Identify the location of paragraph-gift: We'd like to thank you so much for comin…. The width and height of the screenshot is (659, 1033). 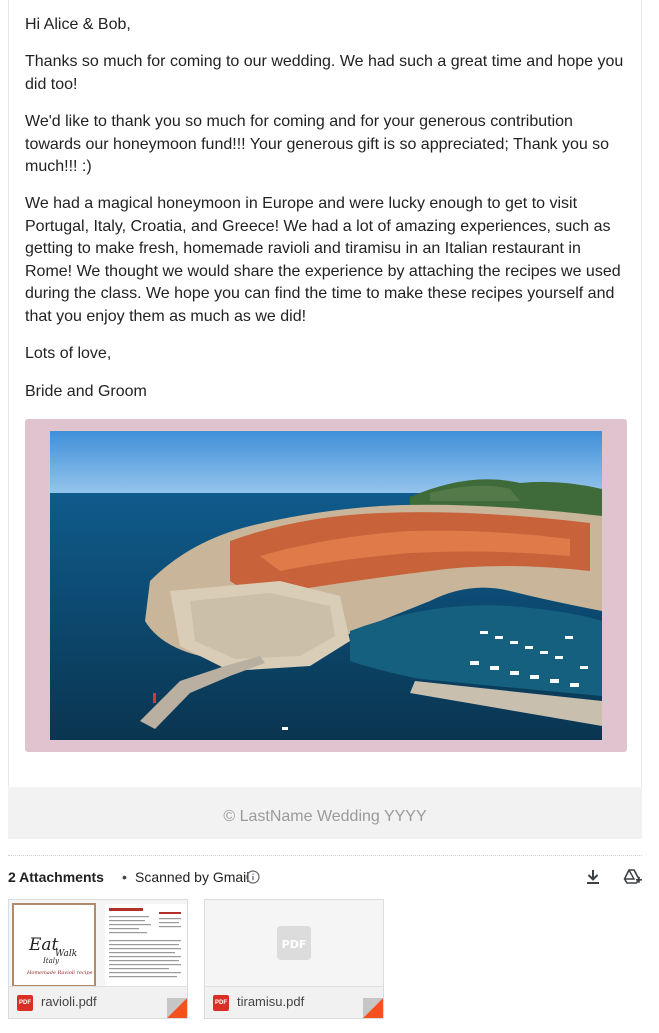
(317, 144).